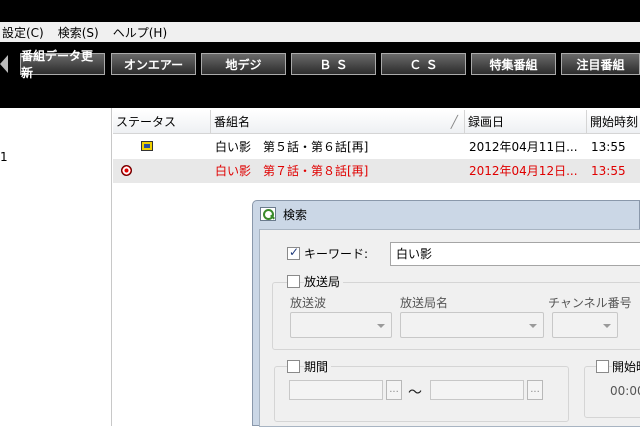  I want to click on dialog-title-bar: 検索, so click(446, 214).